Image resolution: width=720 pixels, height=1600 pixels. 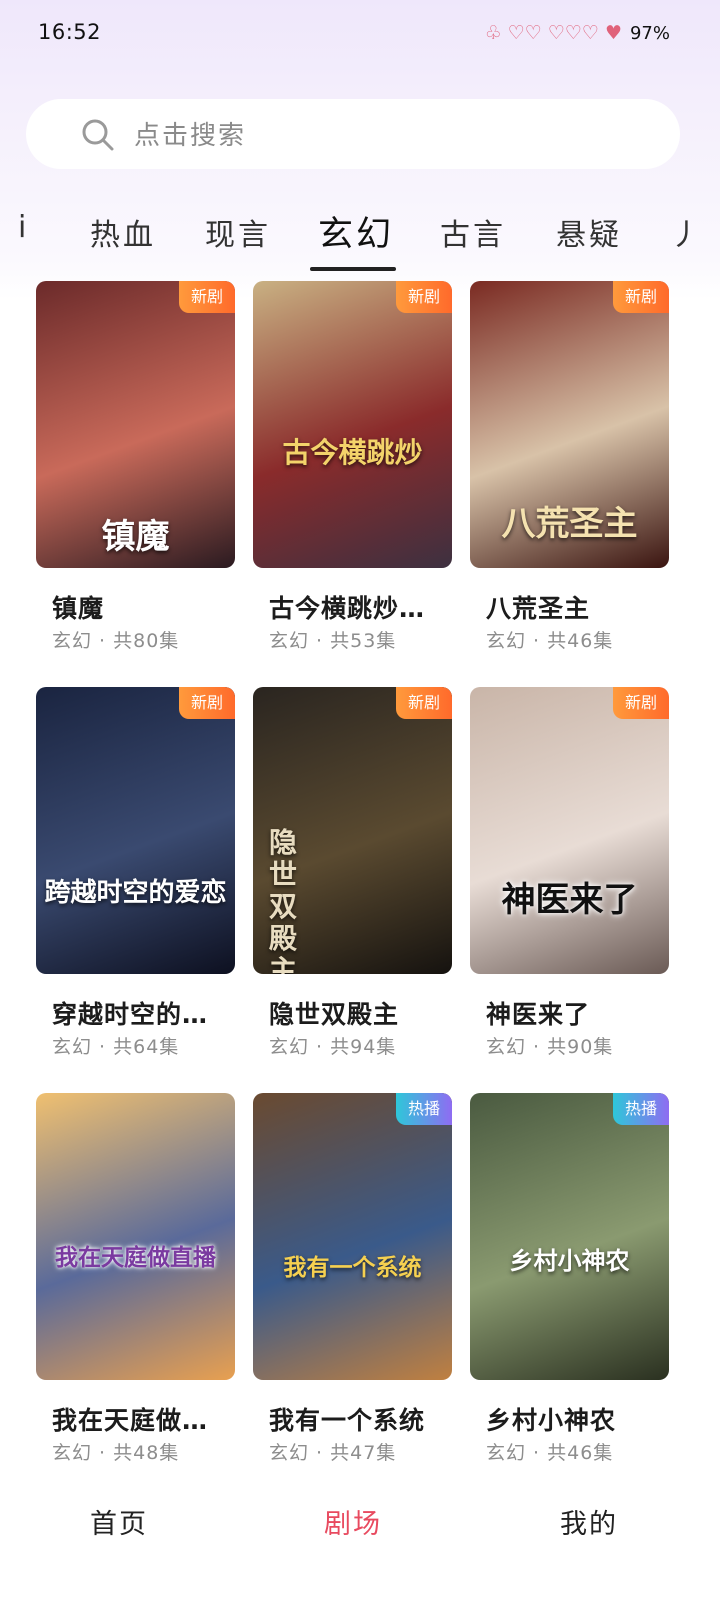 I want to click on category-tabs: i 热血 现言 玄幻 古言 悬疑 丿, so click(x=360, y=238).